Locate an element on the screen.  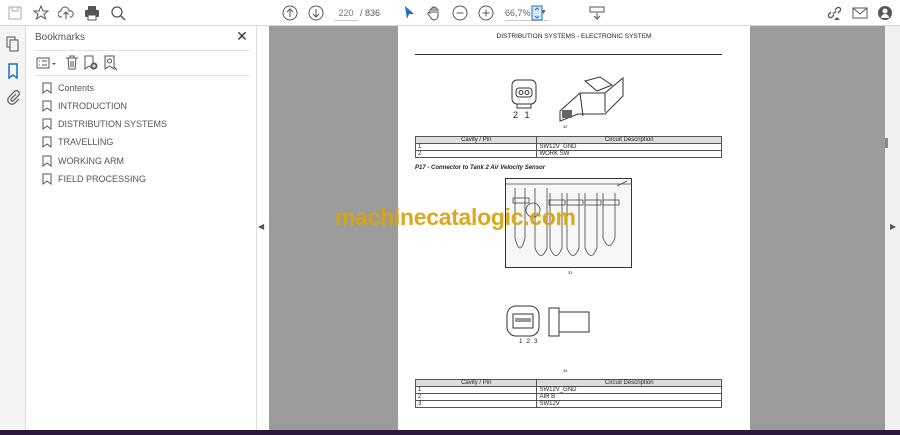
figure-caption: 33 is located at coordinates (570, 272).